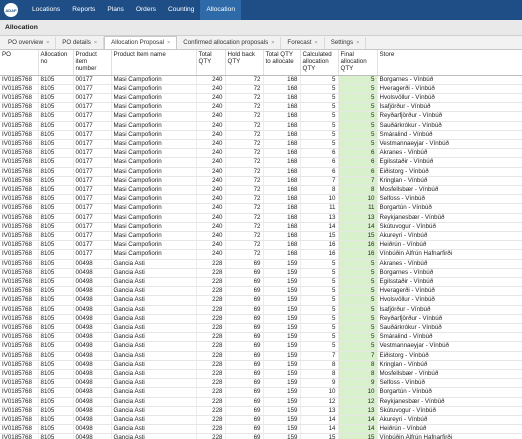  What do you see at coordinates (141, 42) in the screenshot?
I see `tab-allocation-proposal: Allocation Proposal ×` at bounding box center [141, 42].